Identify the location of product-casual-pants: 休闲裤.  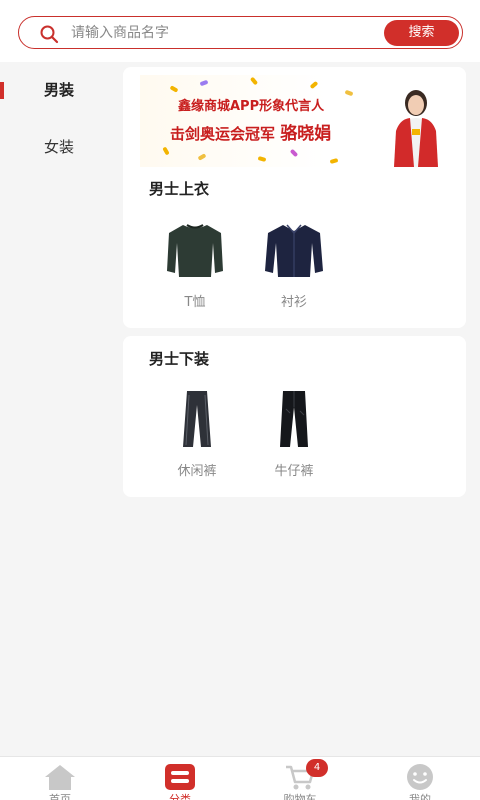
(197, 432).